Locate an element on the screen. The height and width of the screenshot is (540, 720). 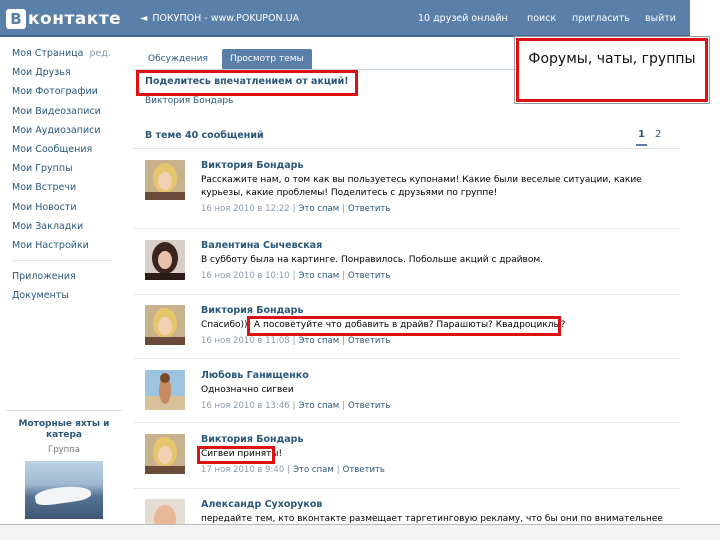
post-author: Валентина Сычевская is located at coordinates (436, 247).